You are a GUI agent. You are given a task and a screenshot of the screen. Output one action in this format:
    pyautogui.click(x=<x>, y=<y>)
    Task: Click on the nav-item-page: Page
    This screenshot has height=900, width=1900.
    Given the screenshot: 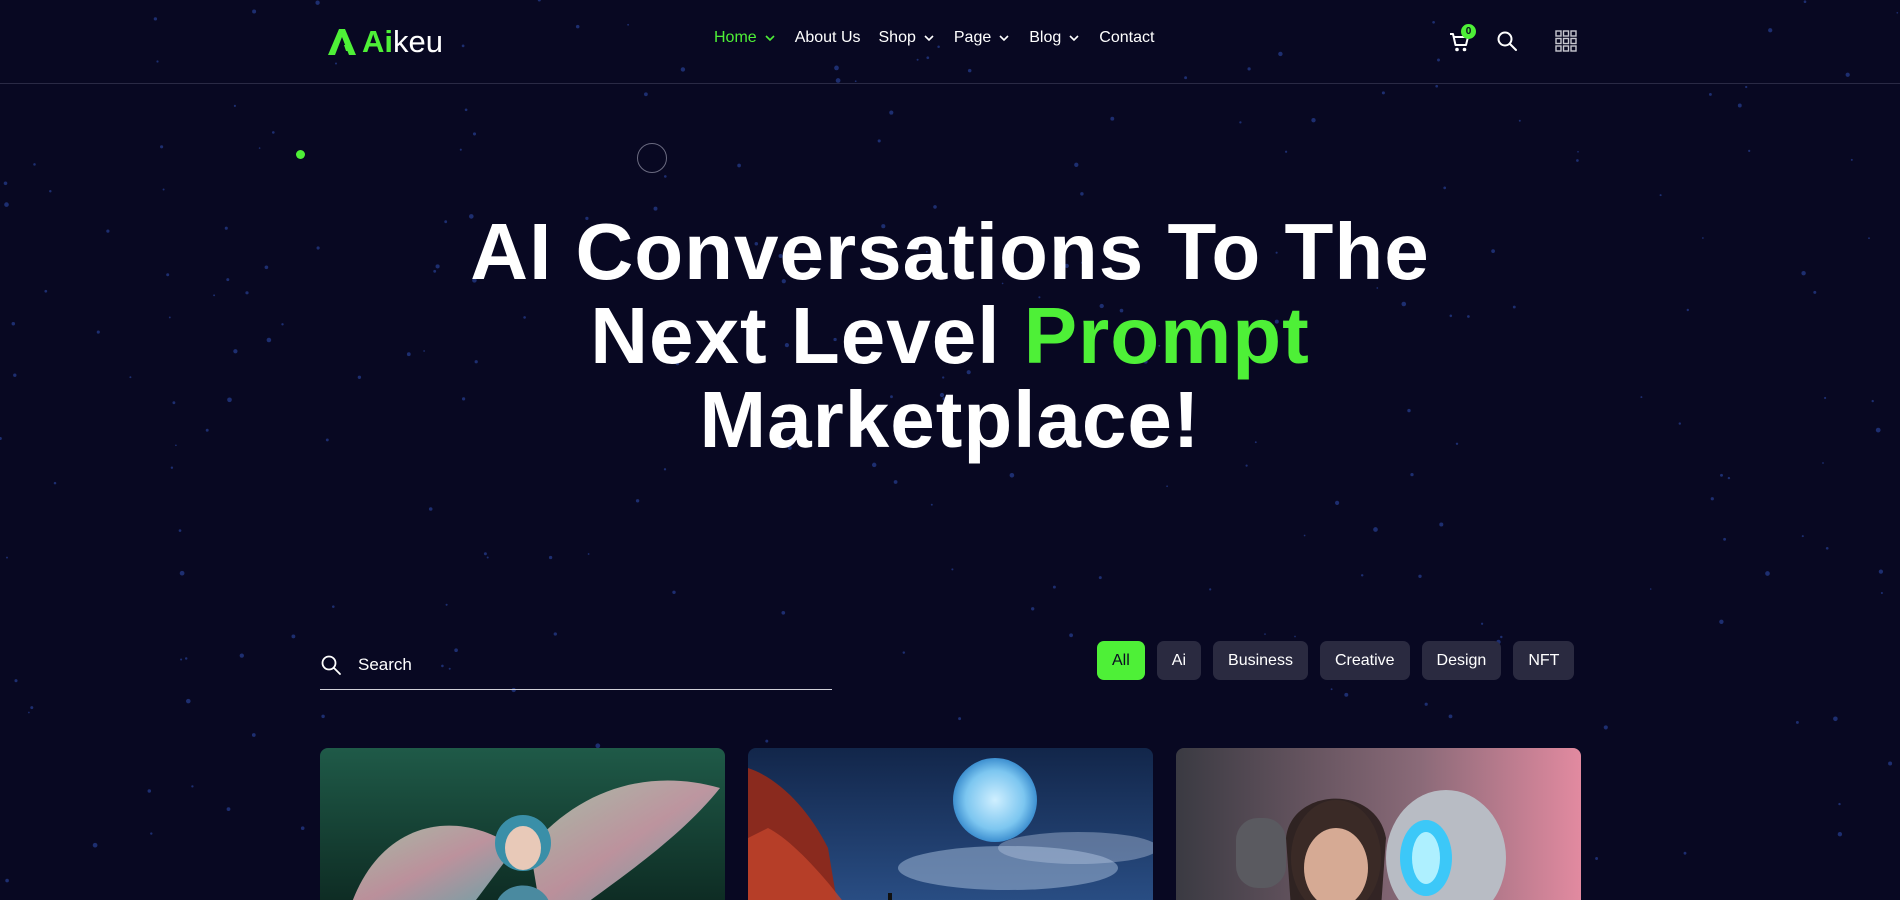 What is the action you would take?
    pyautogui.click(x=982, y=38)
    